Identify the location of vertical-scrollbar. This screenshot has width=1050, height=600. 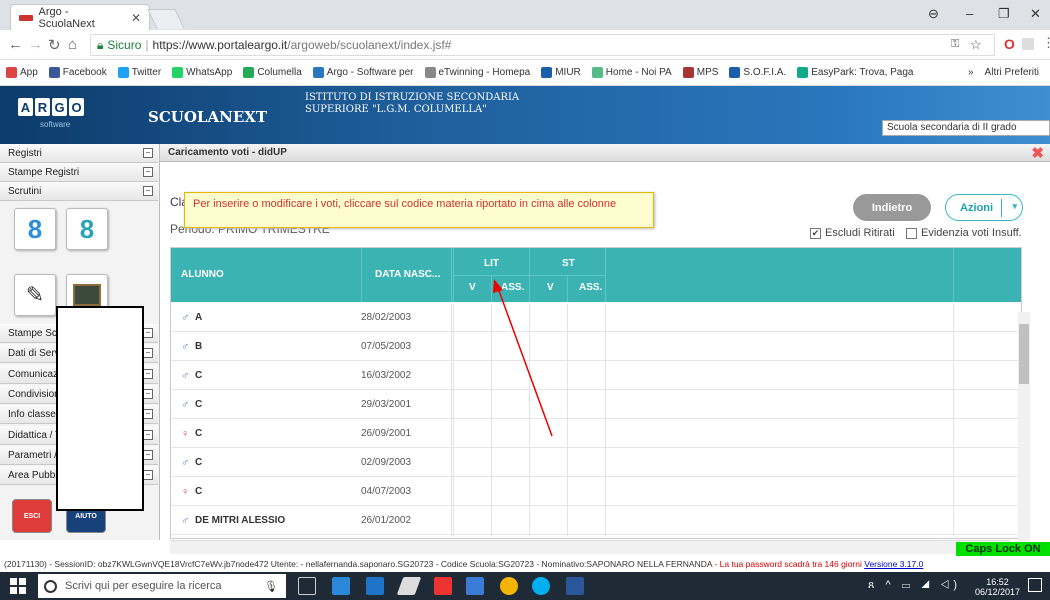
(1024, 427).